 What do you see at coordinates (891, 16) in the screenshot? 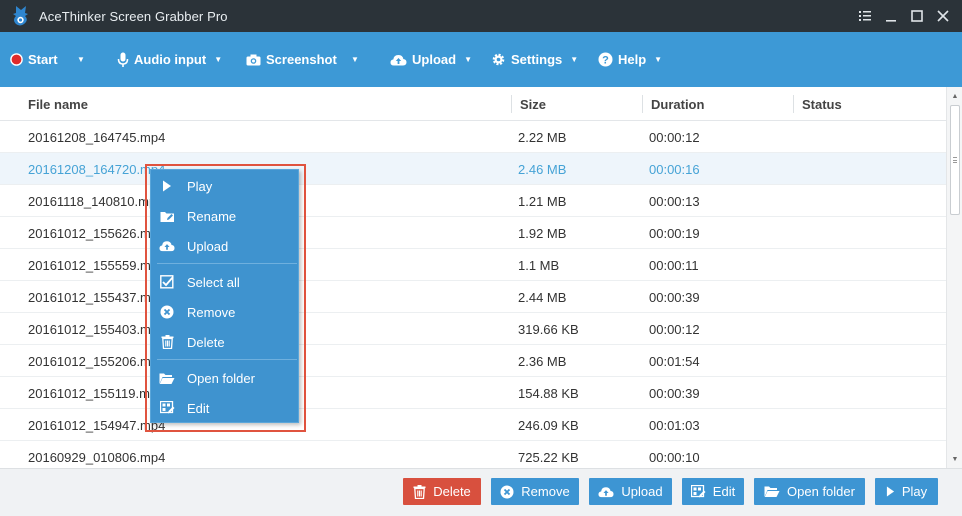
I see `minimize-icon` at bounding box center [891, 16].